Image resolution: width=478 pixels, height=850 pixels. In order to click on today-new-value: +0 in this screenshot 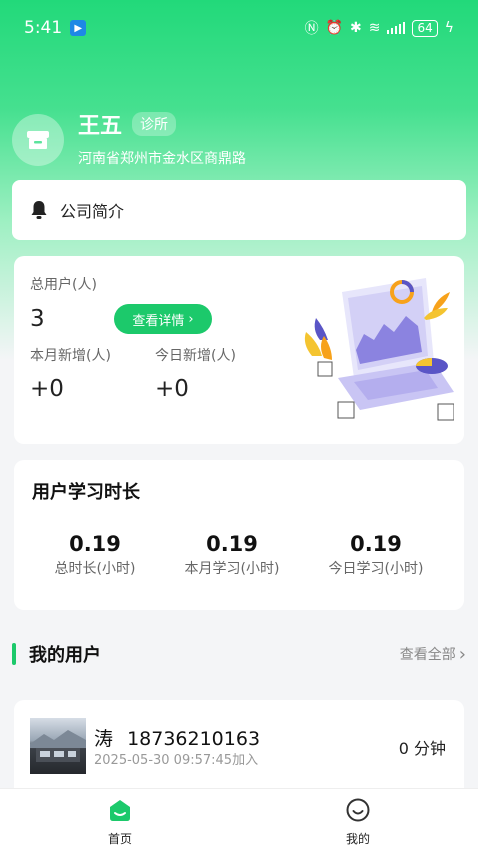, I will do `click(172, 389)`.